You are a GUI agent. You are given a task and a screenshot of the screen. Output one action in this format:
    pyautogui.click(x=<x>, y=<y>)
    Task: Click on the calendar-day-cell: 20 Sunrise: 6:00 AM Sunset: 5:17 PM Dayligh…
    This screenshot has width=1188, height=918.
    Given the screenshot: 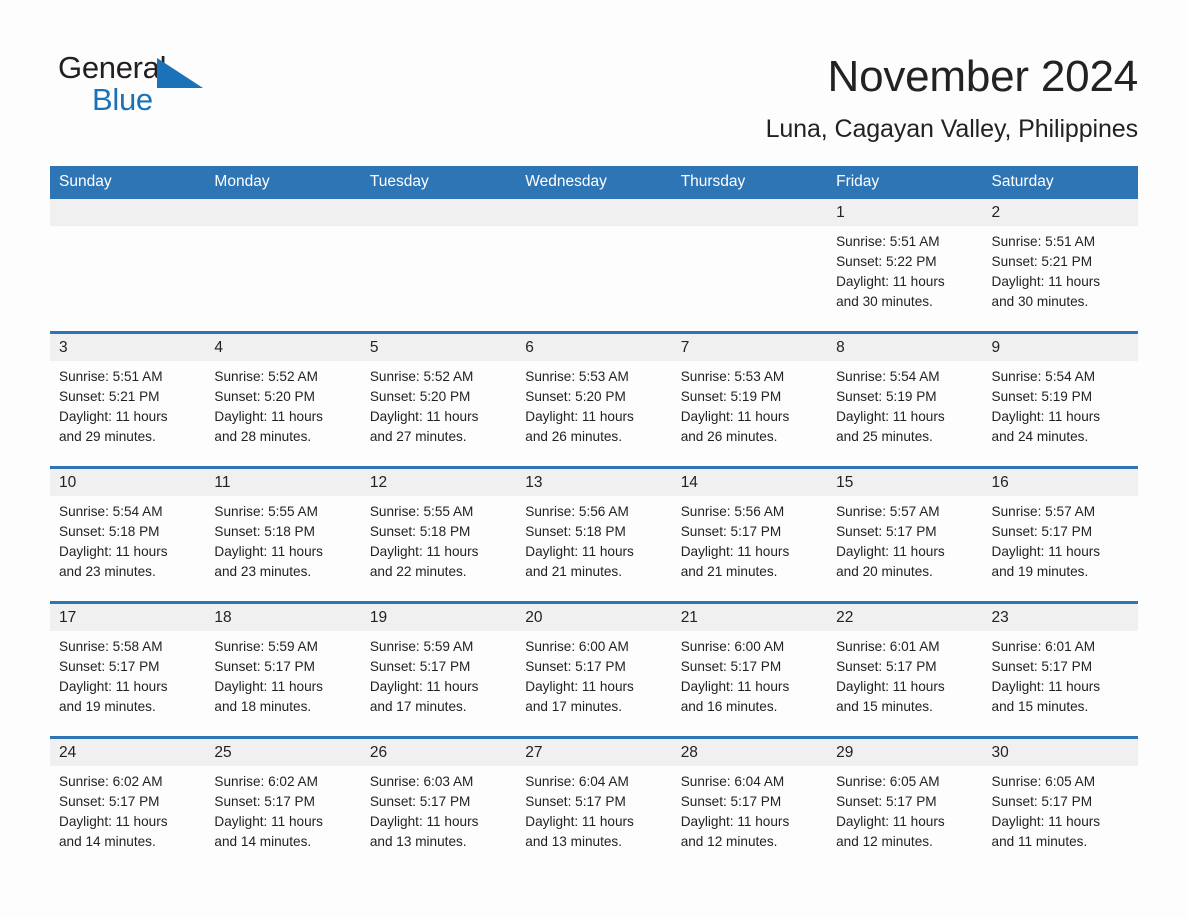 What is the action you would take?
    pyautogui.click(x=594, y=670)
    